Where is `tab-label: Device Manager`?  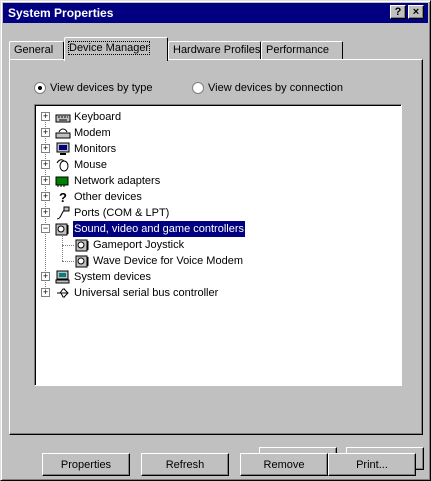
tab-label: Device Manager is located at coordinates (109, 48).